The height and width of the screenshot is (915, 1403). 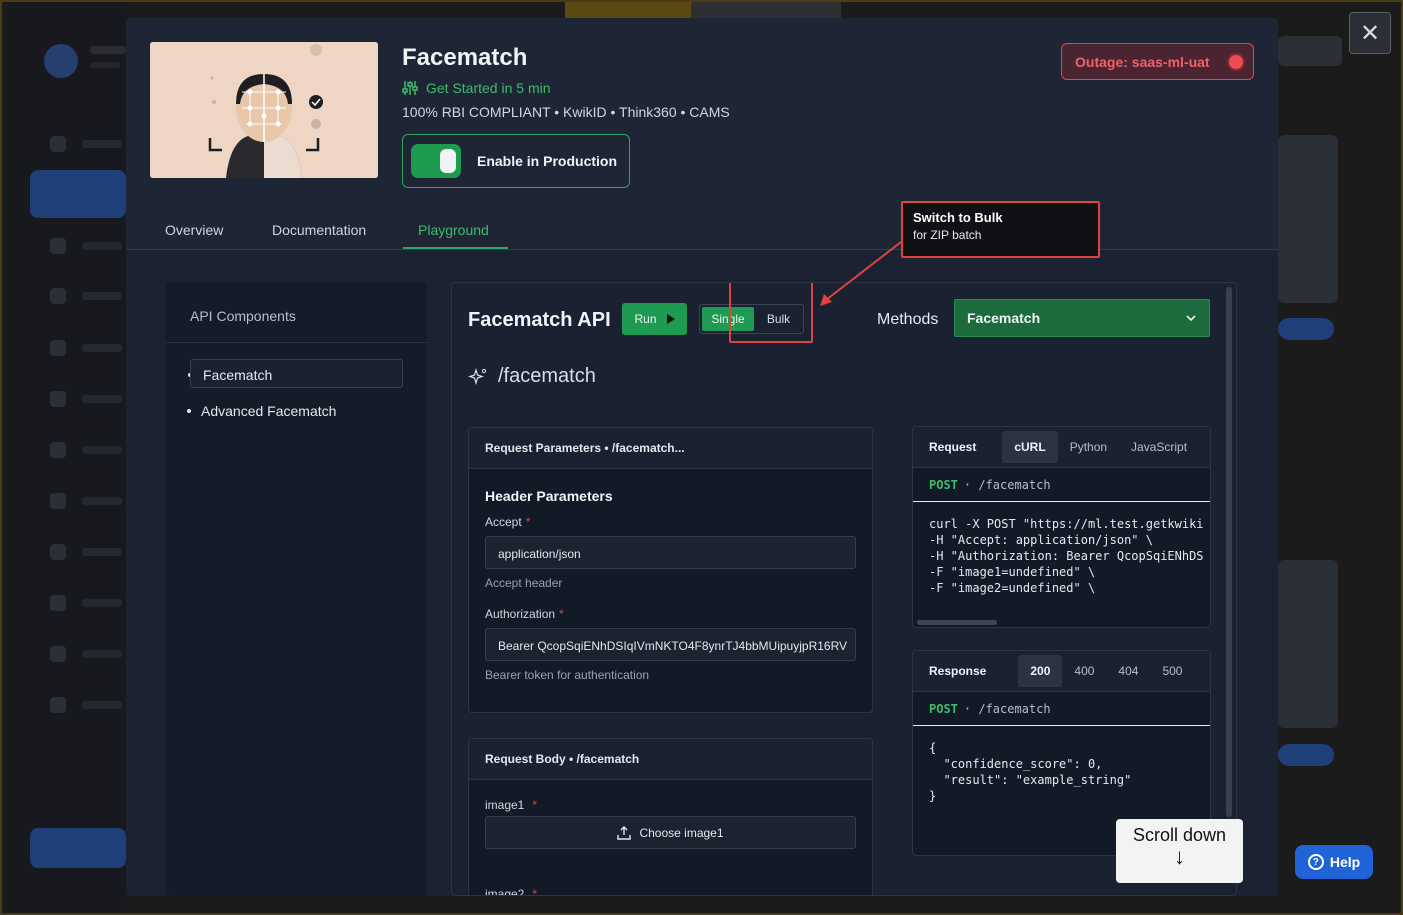 I want to click on upload-icon, so click(x=624, y=832).